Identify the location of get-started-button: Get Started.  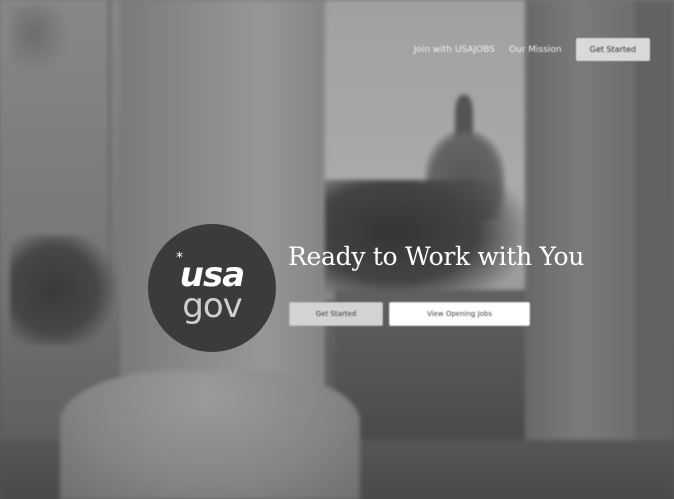
(336, 314).